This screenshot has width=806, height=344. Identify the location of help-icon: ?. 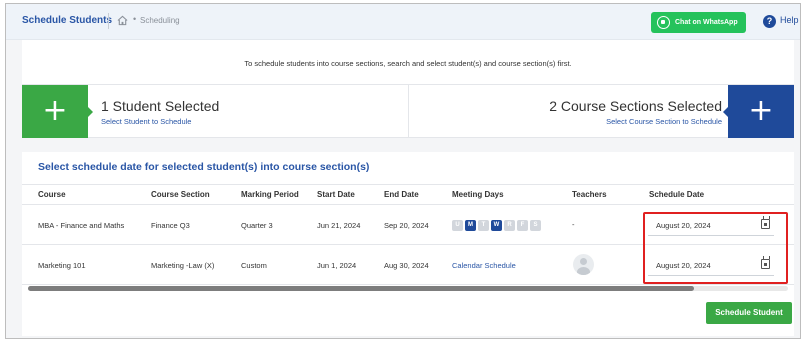
(769, 21).